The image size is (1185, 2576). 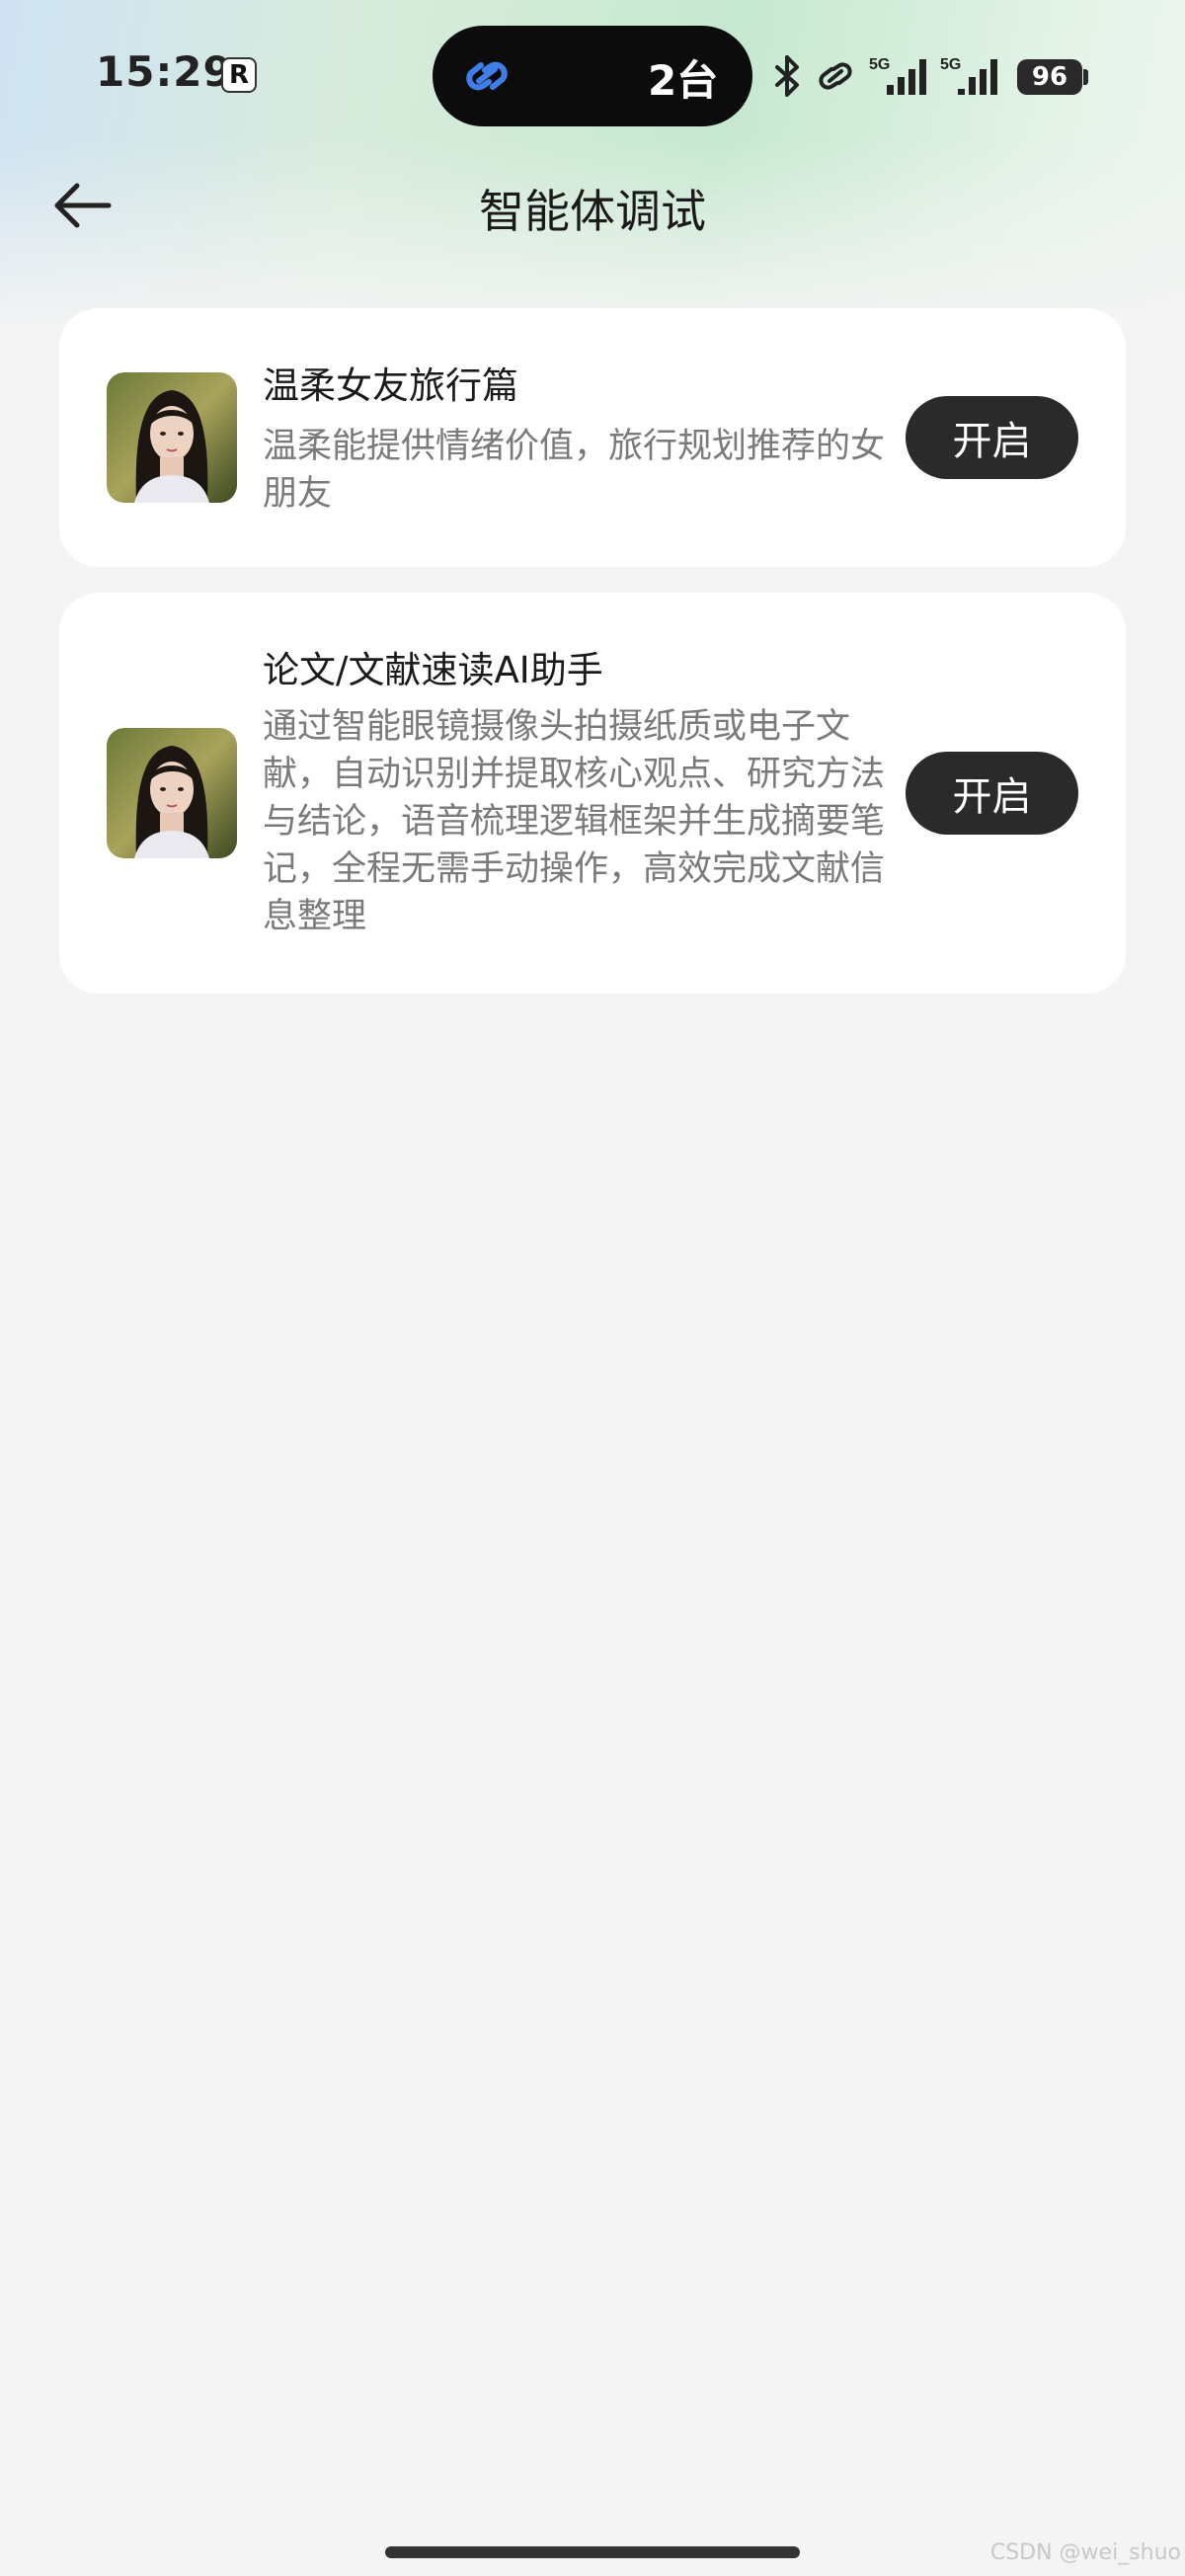 What do you see at coordinates (592, 2552) in the screenshot?
I see `home-indicator` at bounding box center [592, 2552].